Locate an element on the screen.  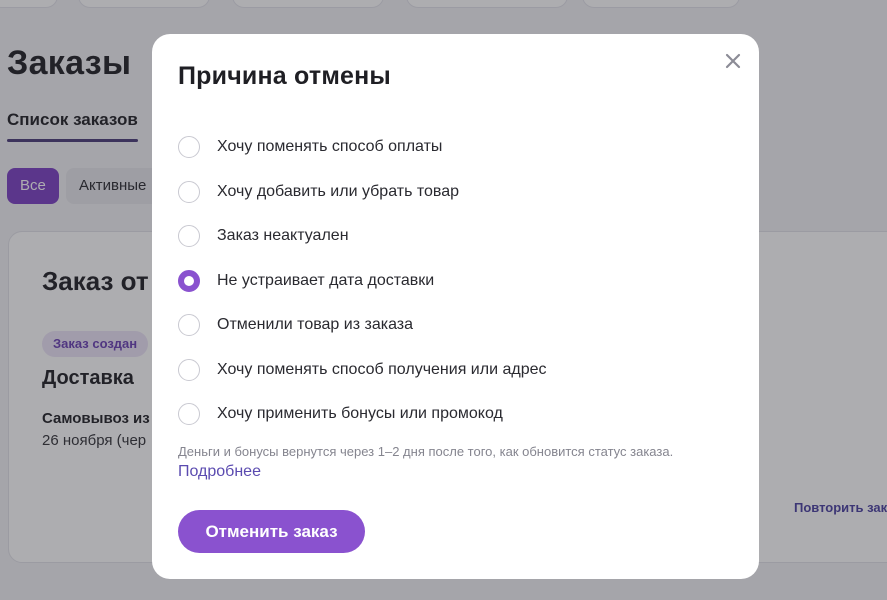
reason-option: Хочу применить бонусы или промокод is located at coordinates (458, 414).